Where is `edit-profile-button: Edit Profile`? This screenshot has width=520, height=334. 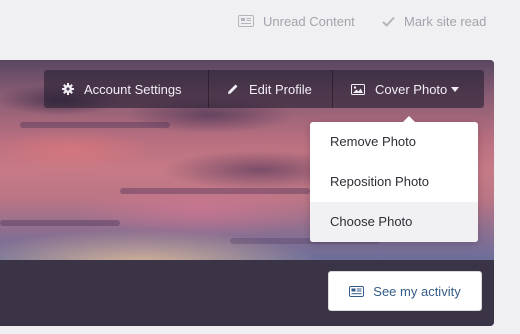 edit-profile-button: Edit Profile is located at coordinates (271, 89).